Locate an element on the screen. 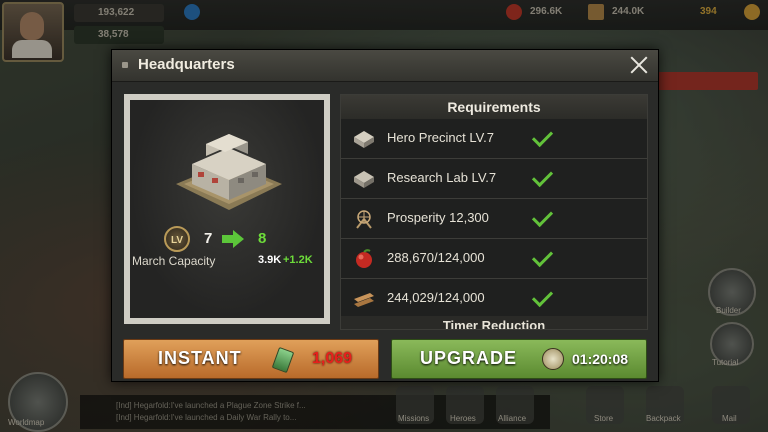 The height and width of the screenshot is (432, 768). requirement-row: 288,670/124,000 is located at coordinates (494, 259).